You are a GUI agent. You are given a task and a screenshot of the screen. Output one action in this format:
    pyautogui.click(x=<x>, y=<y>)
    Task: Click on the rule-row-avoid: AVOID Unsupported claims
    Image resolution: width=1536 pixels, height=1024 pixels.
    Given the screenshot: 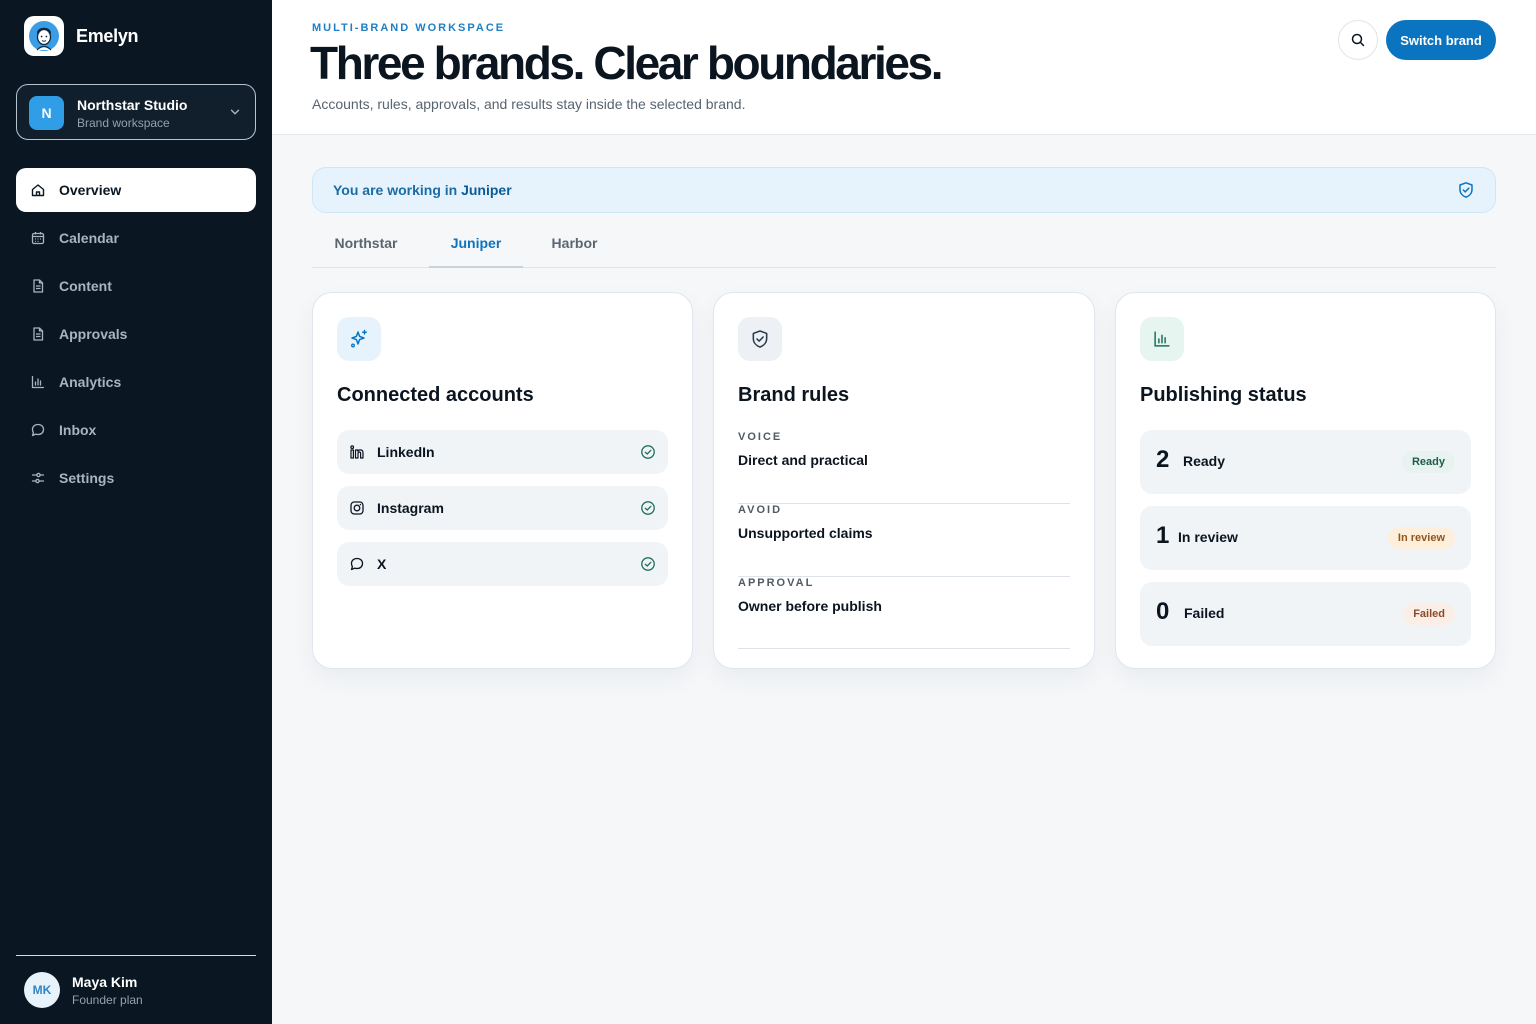 What is the action you would take?
    pyautogui.click(x=904, y=540)
    